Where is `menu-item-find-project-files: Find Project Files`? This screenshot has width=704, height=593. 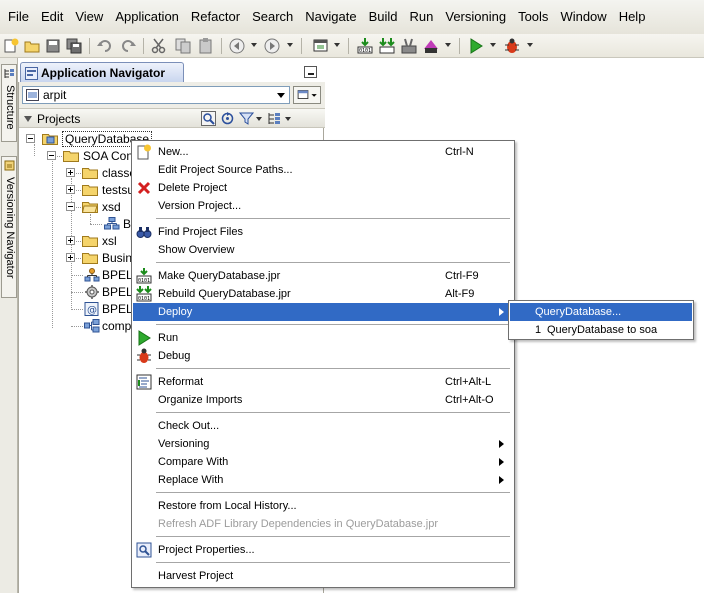
menu-item-find-project-files: Find Project Files is located at coordinates (323, 232).